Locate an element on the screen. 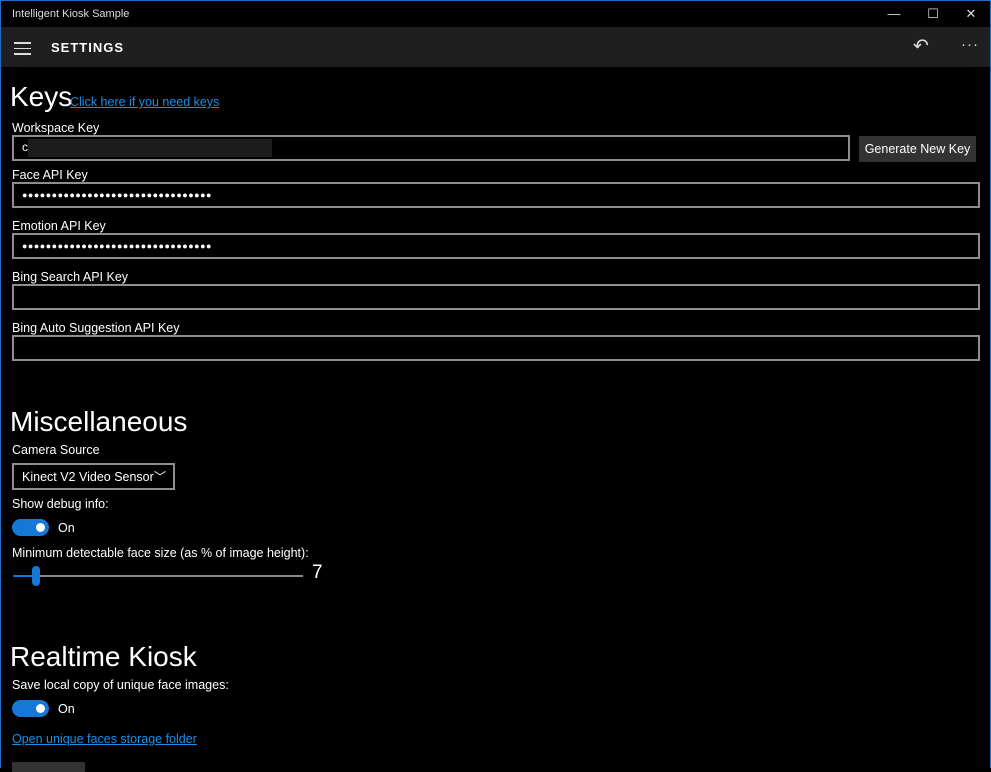 This screenshot has width=991, height=772. misc-heading: Miscellaneous is located at coordinates (99, 421).